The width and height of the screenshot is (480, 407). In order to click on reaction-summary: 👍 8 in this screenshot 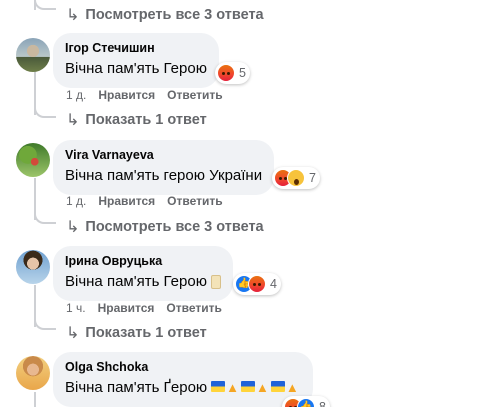, I will do `click(306, 401)`.